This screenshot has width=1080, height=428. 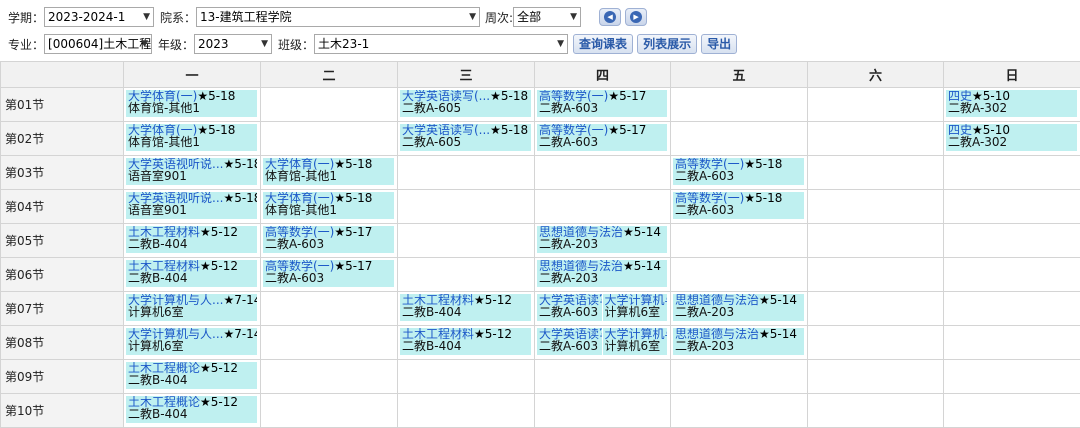 I want to click on schedule-cell: 土木工程材料★5-12二教B-404, so click(x=466, y=309).